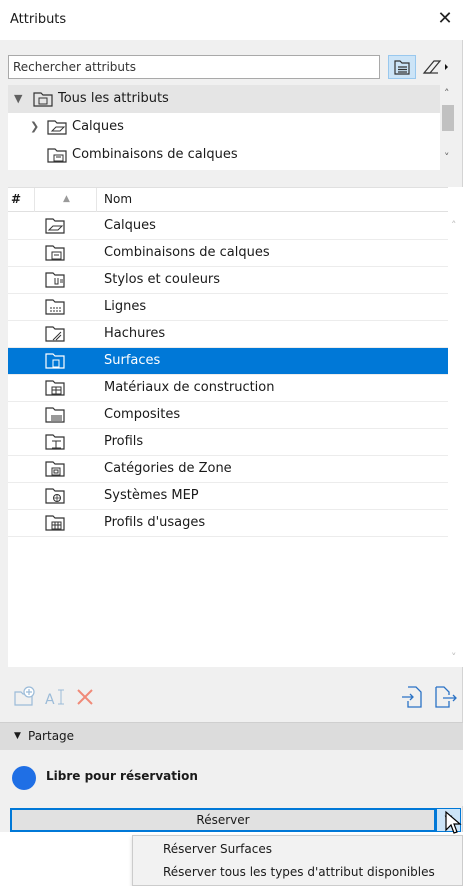 The height and width of the screenshot is (886, 463). What do you see at coordinates (18, 98) in the screenshot?
I see `chevron-down-icon: ▼` at bounding box center [18, 98].